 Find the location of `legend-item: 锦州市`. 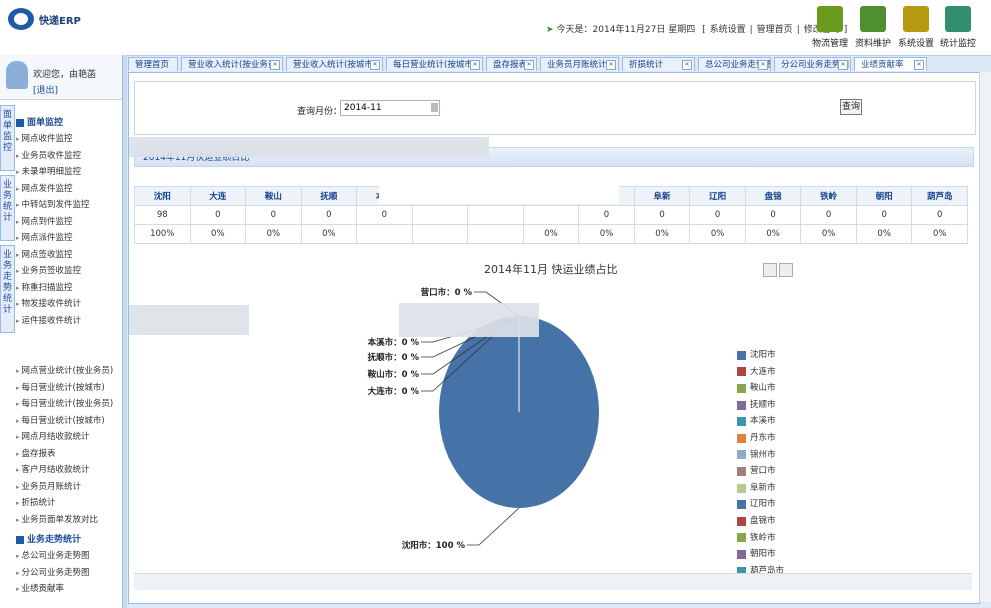

legend-item: 锦州市 is located at coordinates (760, 455).